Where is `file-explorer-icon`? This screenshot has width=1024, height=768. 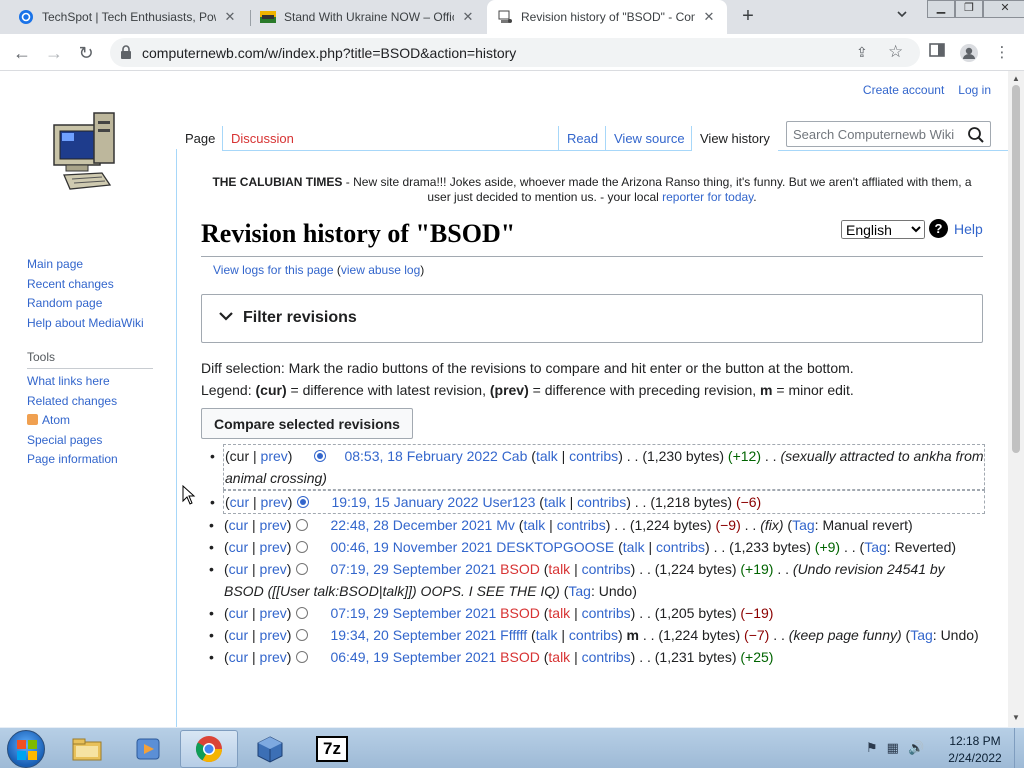
file-explorer-icon is located at coordinates (87, 749).